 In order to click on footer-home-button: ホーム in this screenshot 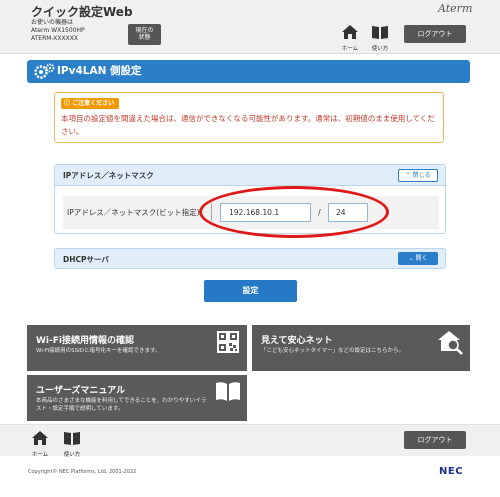, I will do `click(40, 444)`.